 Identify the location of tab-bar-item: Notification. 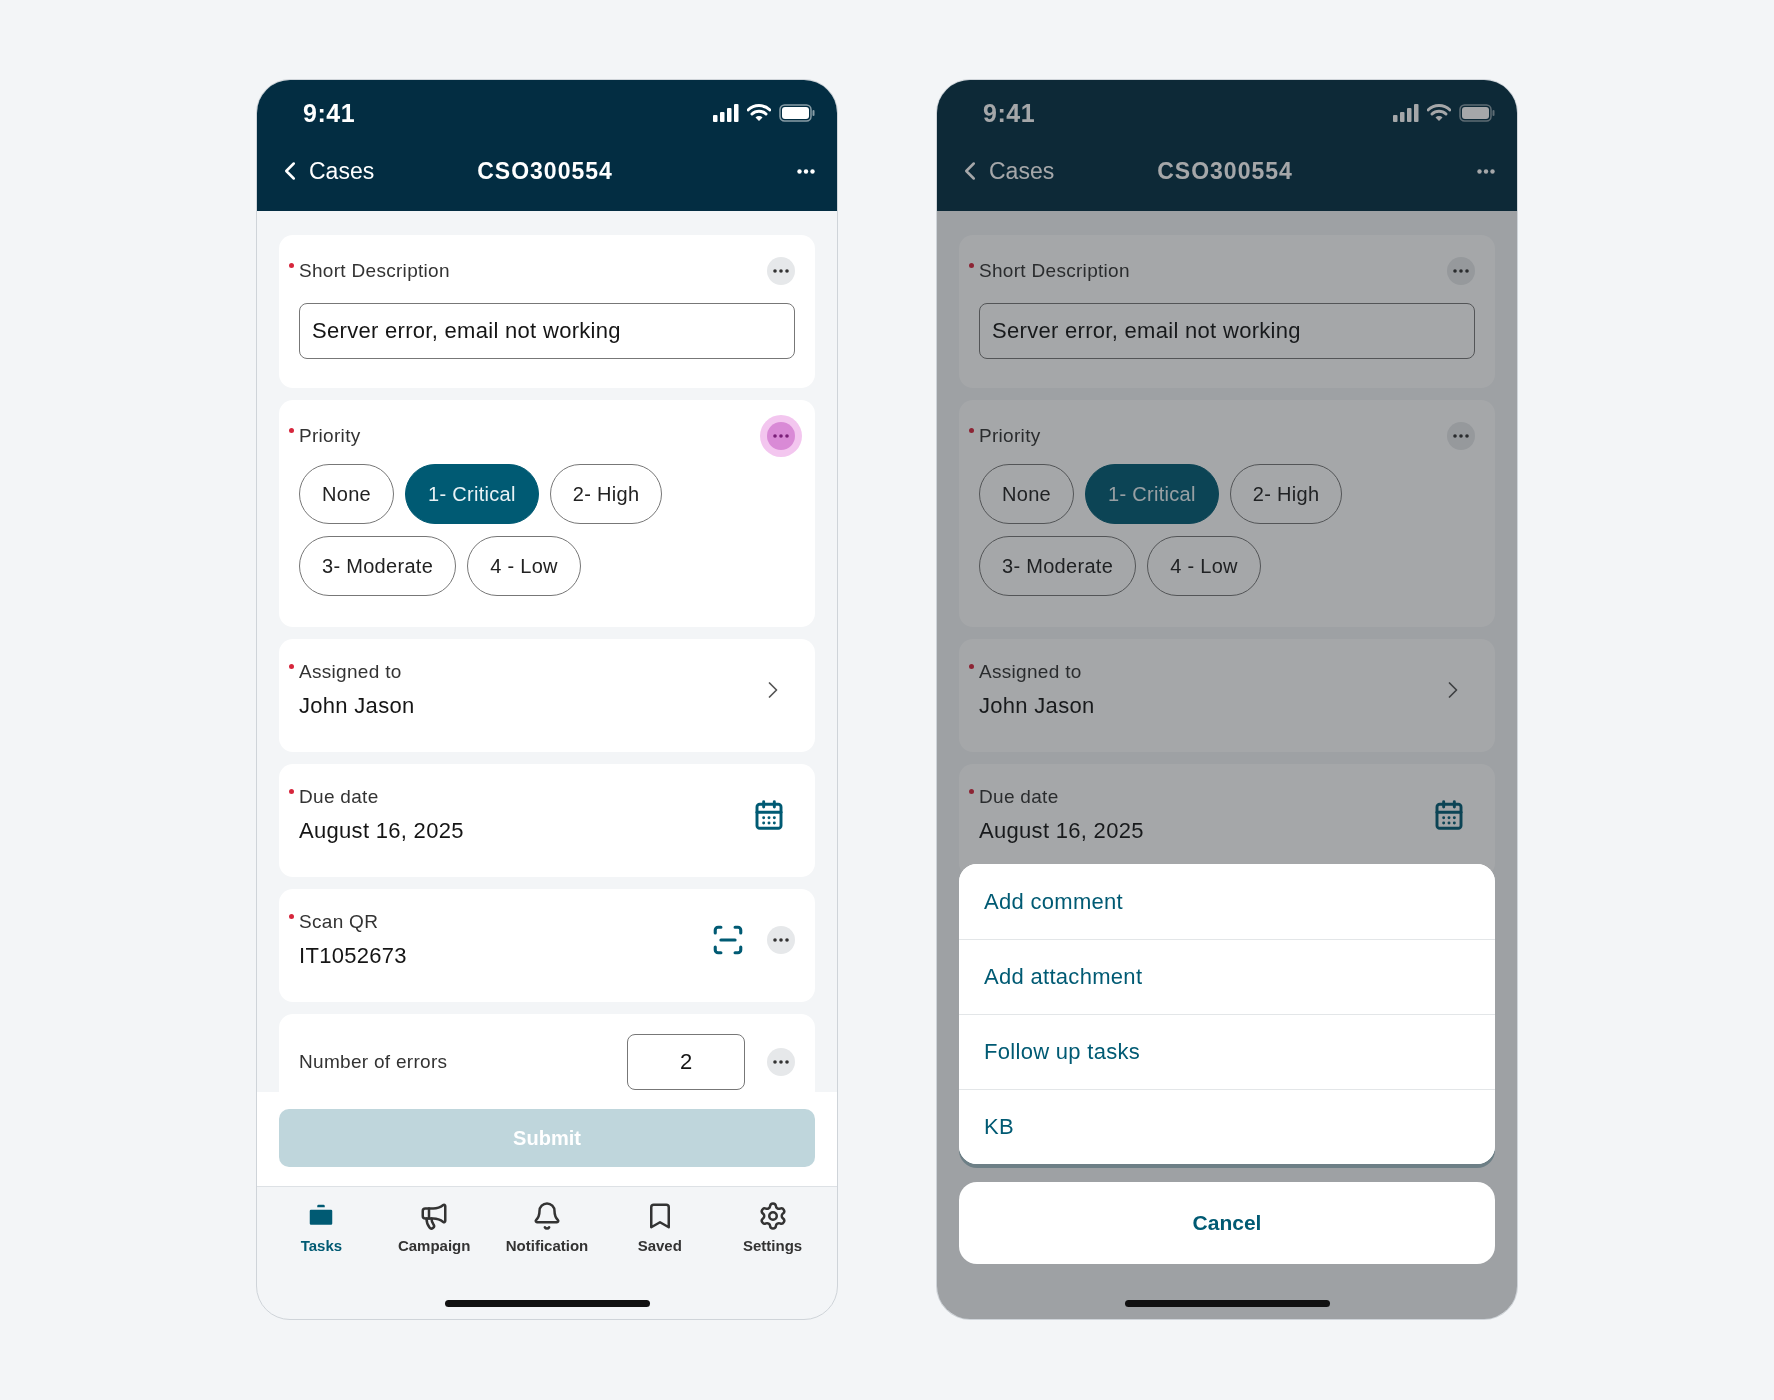
(547, 1227).